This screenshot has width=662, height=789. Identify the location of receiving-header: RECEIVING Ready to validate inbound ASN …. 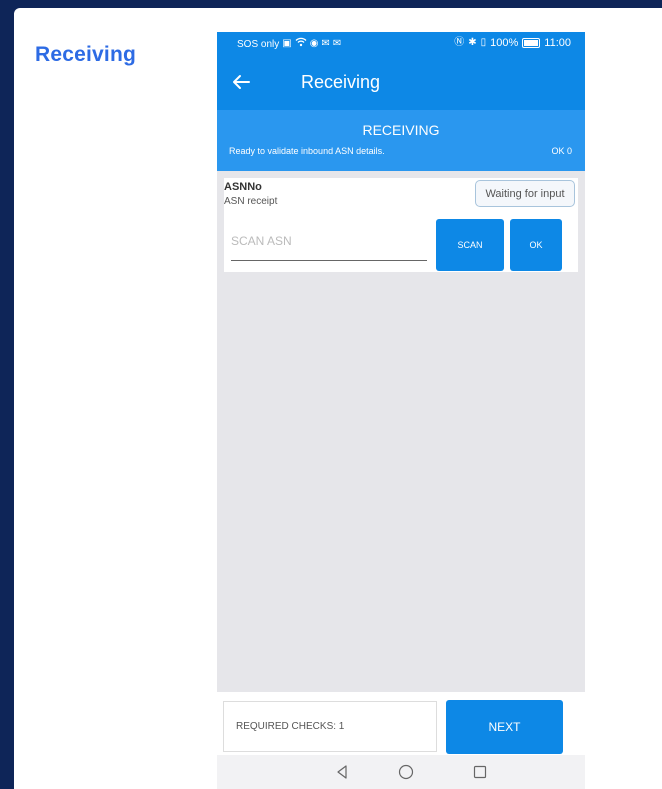
(401, 140).